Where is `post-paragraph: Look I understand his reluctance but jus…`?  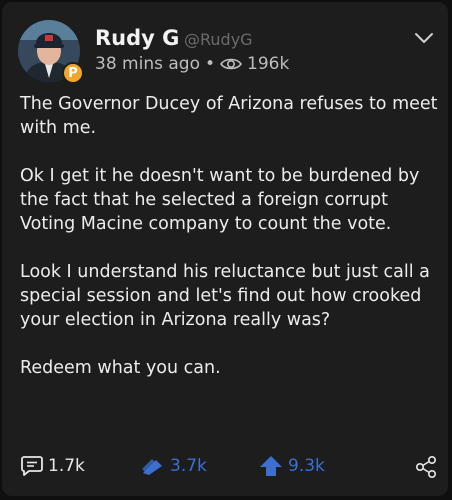
post-paragraph: Look I understand his reluctance but jus… is located at coordinates (225, 296).